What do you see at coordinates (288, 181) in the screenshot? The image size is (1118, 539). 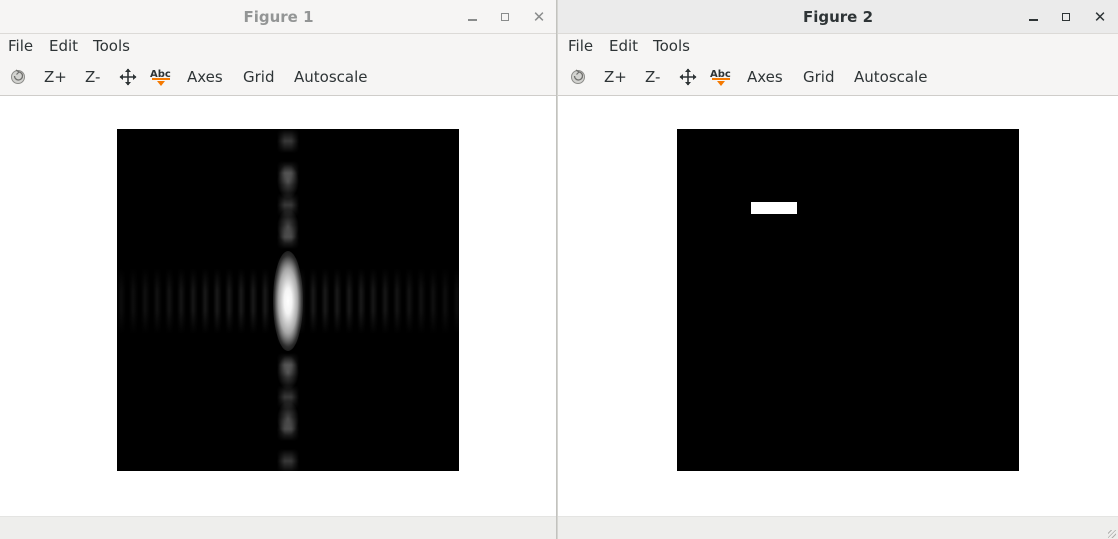 I see `upper-lobe` at bounding box center [288, 181].